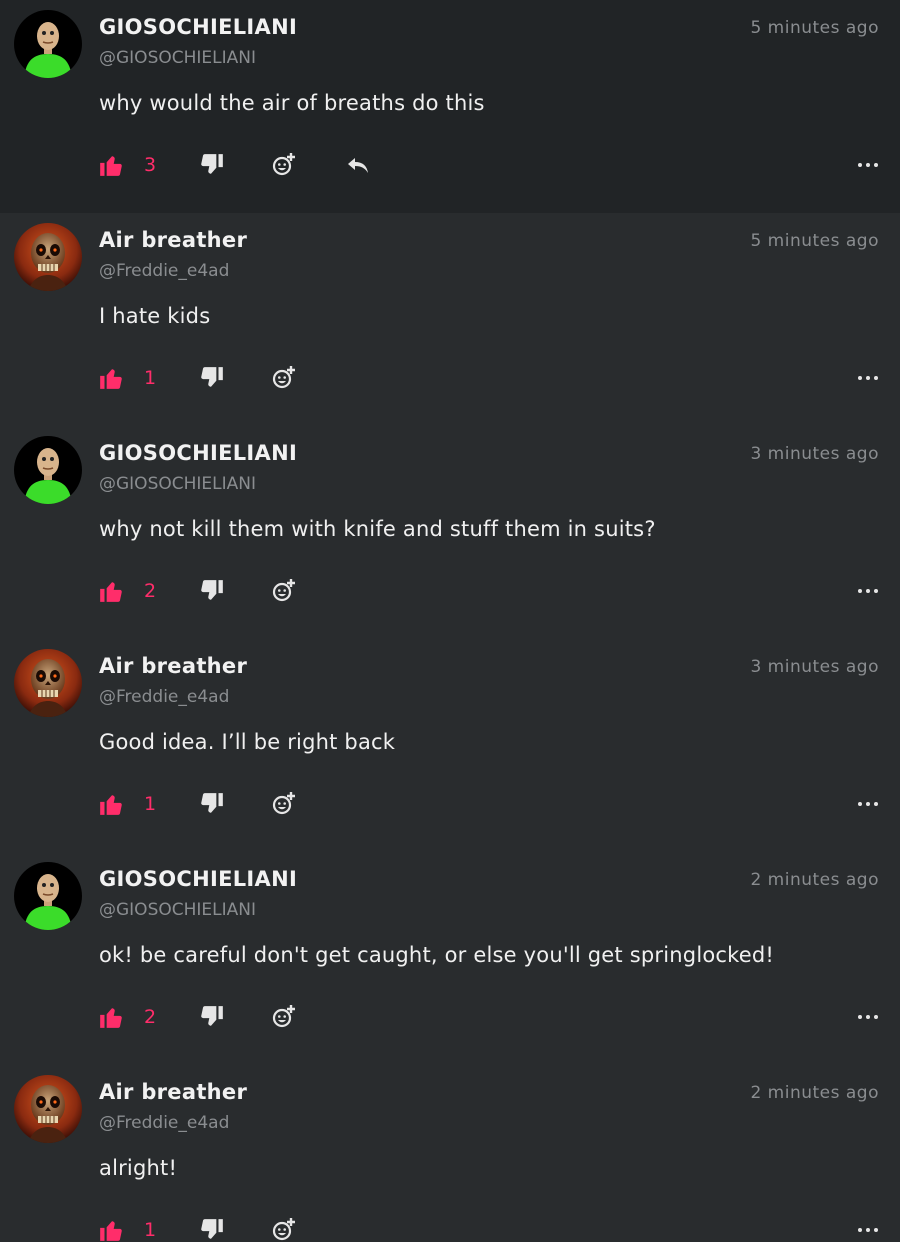 Image resolution: width=900 pixels, height=1242 pixels. I want to click on comment-text: alright!, so click(138, 1168).